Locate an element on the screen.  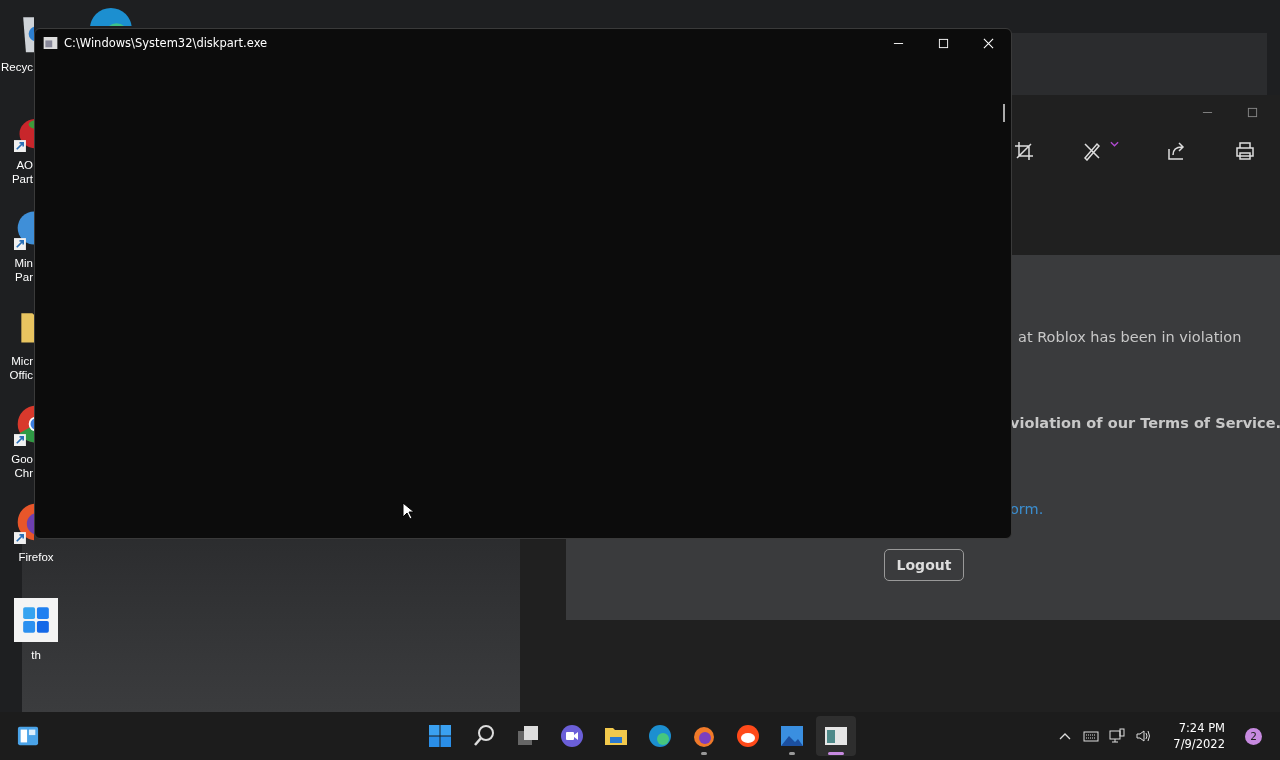
volume-icon is located at coordinates (1143, 736).